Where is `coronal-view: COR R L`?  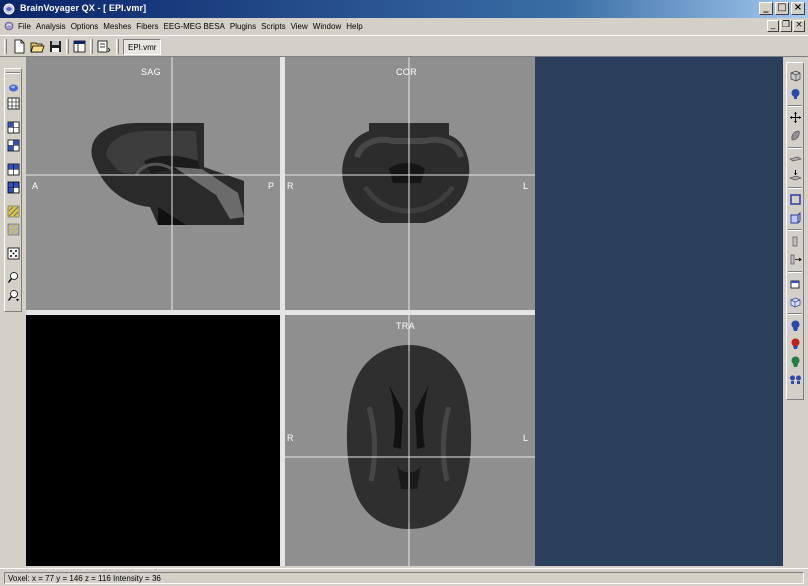 coronal-view: COR R L is located at coordinates (410, 183).